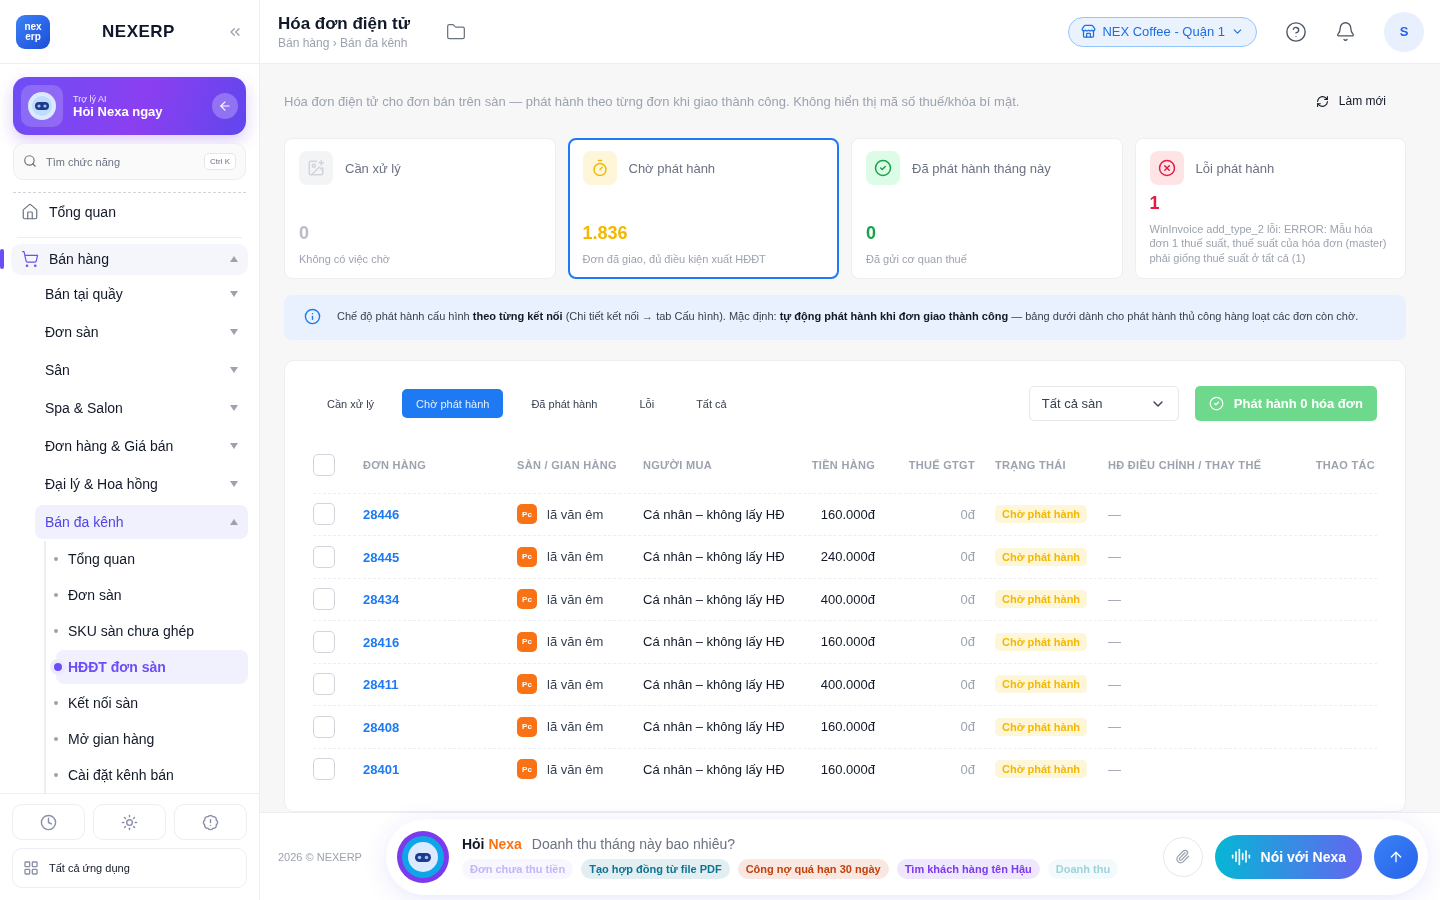 This screenshot has width=1440, height=900. What do you see at coordinates (210, 822) in the screenshot?
I see `alert-button` at bounding box center [210, 822].